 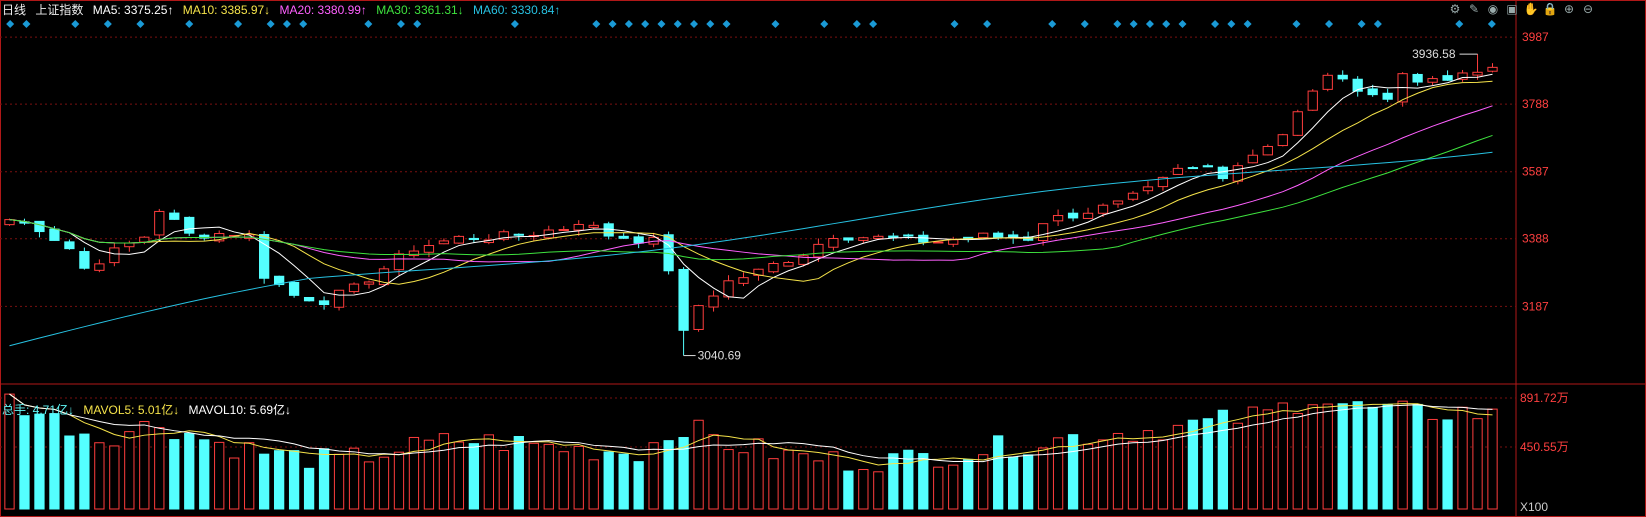 What do you see at coordinates (1588, 9) in the screenshot?
I see `zoom-out-icon: ⊖` at bounding box center [1588, 9].